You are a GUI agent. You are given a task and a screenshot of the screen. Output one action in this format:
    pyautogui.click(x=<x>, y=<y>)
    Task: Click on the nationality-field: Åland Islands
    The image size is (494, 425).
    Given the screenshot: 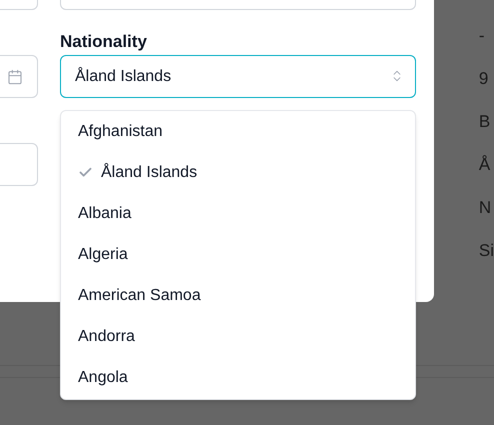 What is the action you would take?
    pyautogui.click(x=238, y=76)
    